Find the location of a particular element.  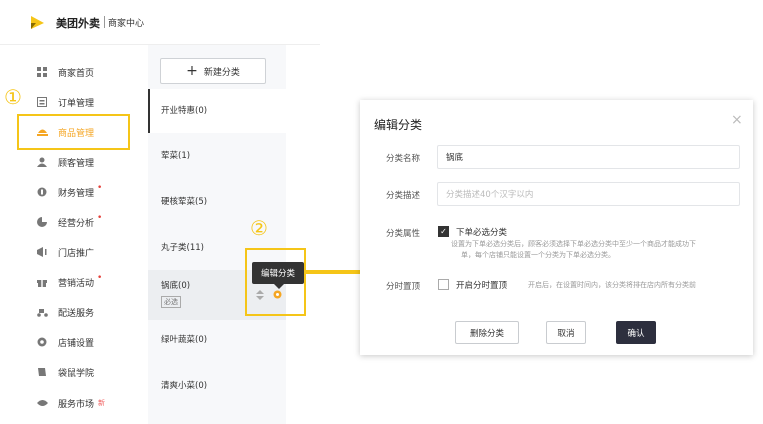

book-icon is located at coordinates (42, 372).